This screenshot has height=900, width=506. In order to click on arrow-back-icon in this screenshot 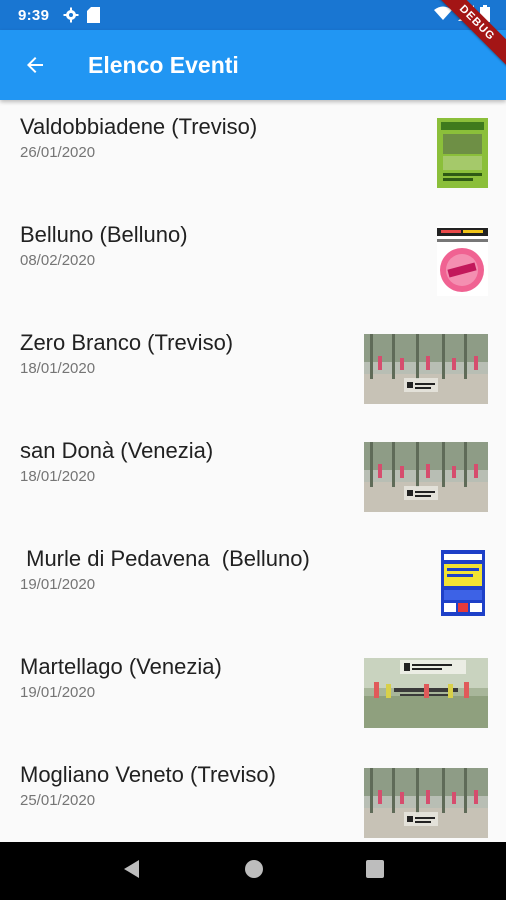, I will do `click(35, 65)`.